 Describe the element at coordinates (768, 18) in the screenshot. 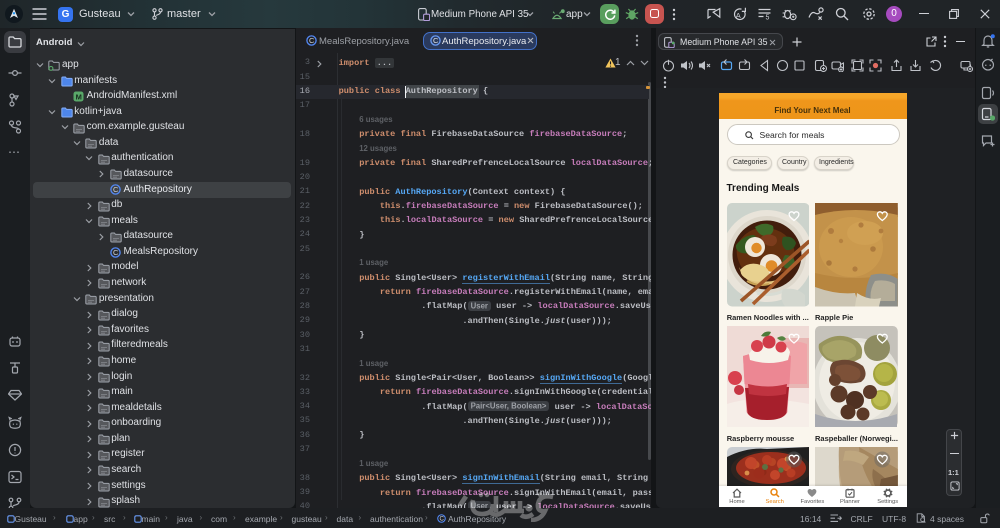

I see `svg-text: 5` at that location.